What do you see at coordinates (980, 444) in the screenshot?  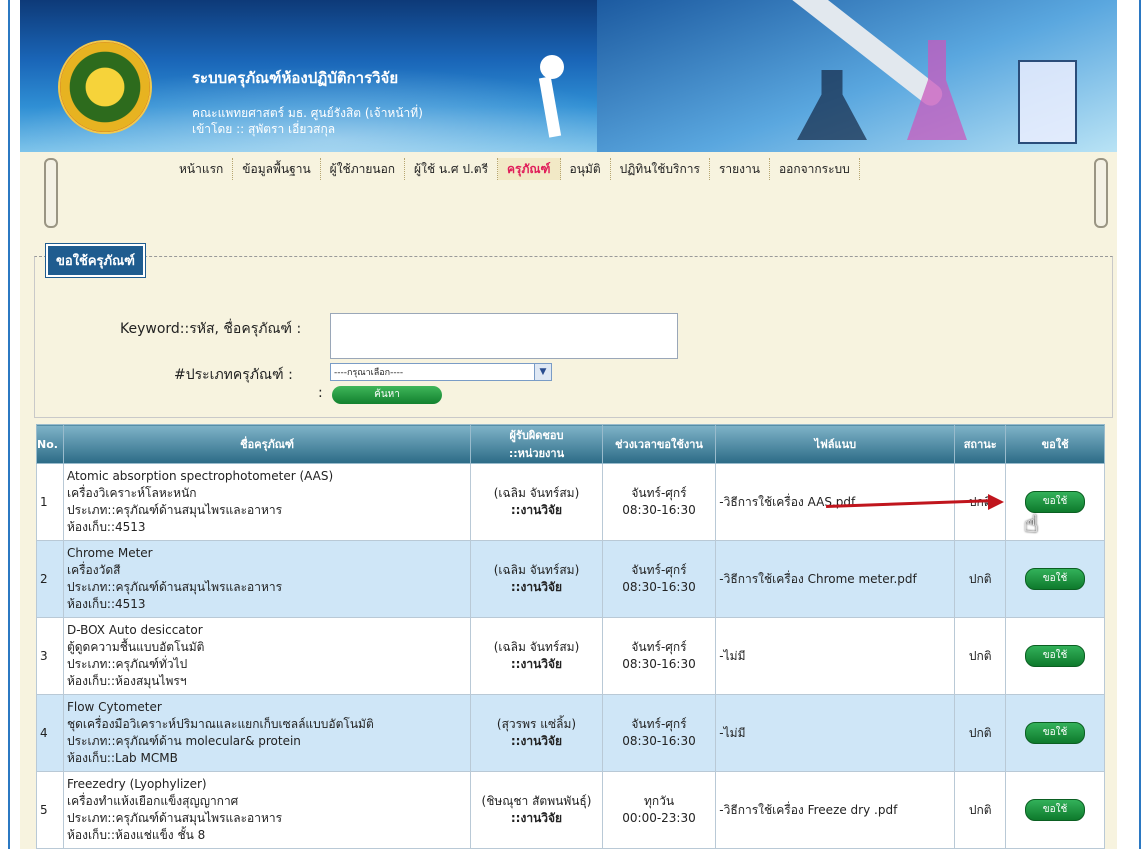 I see `header-status: สถานะ` at bounding box center [980, 444].